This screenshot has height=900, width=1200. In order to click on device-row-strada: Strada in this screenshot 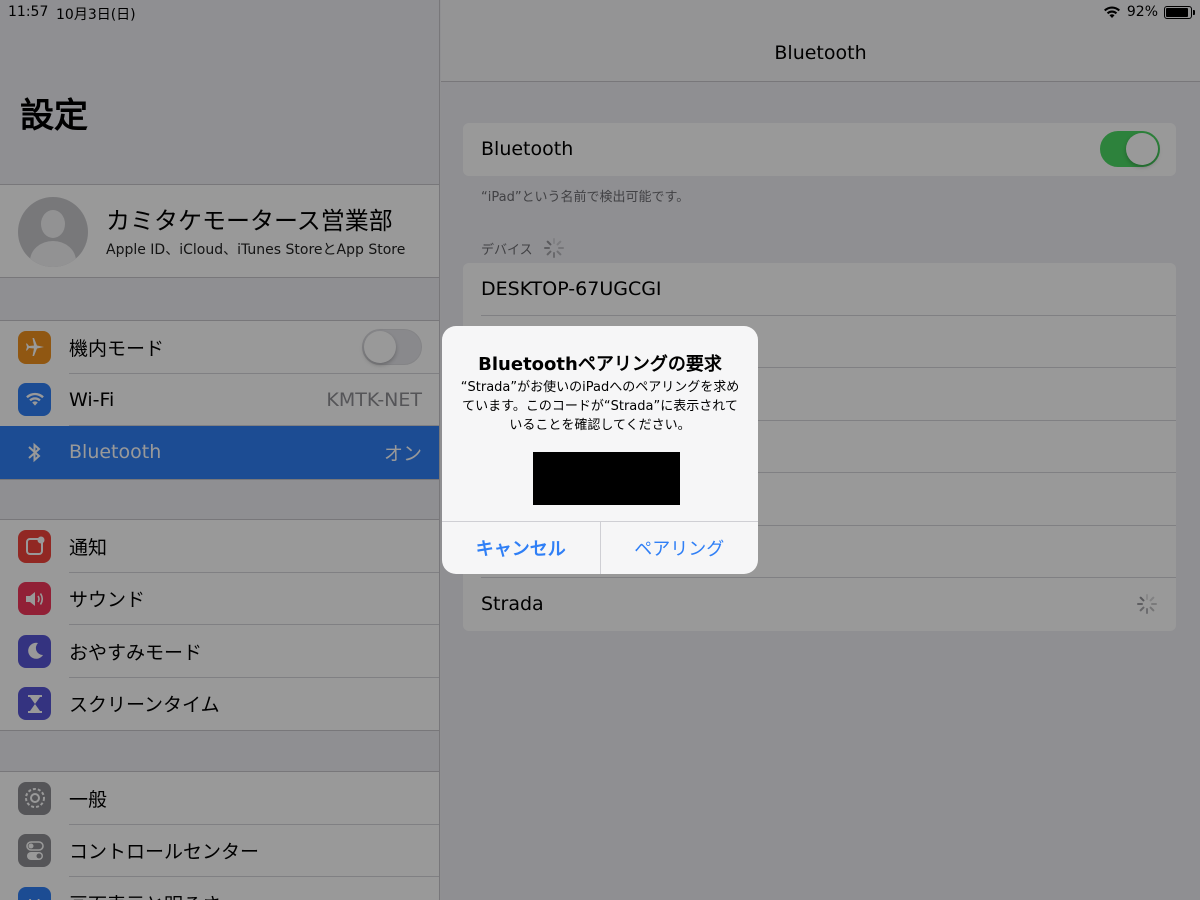, I will do `click(819, 604)`.